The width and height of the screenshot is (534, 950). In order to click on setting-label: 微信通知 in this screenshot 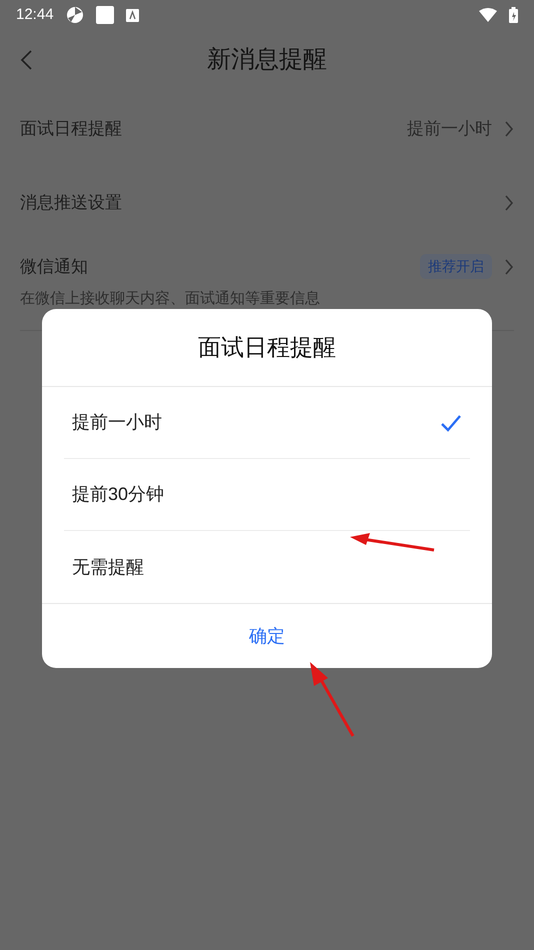, I will do `click(54, 267)`.